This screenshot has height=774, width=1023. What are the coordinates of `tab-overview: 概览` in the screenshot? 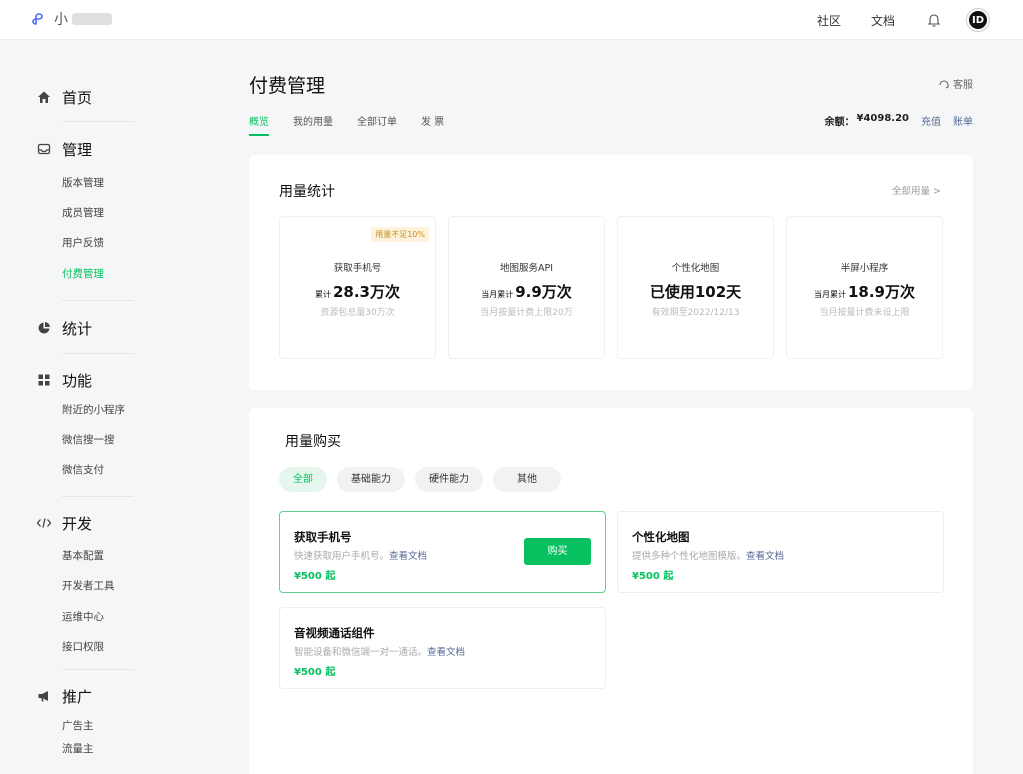 It's located at (259, 124).